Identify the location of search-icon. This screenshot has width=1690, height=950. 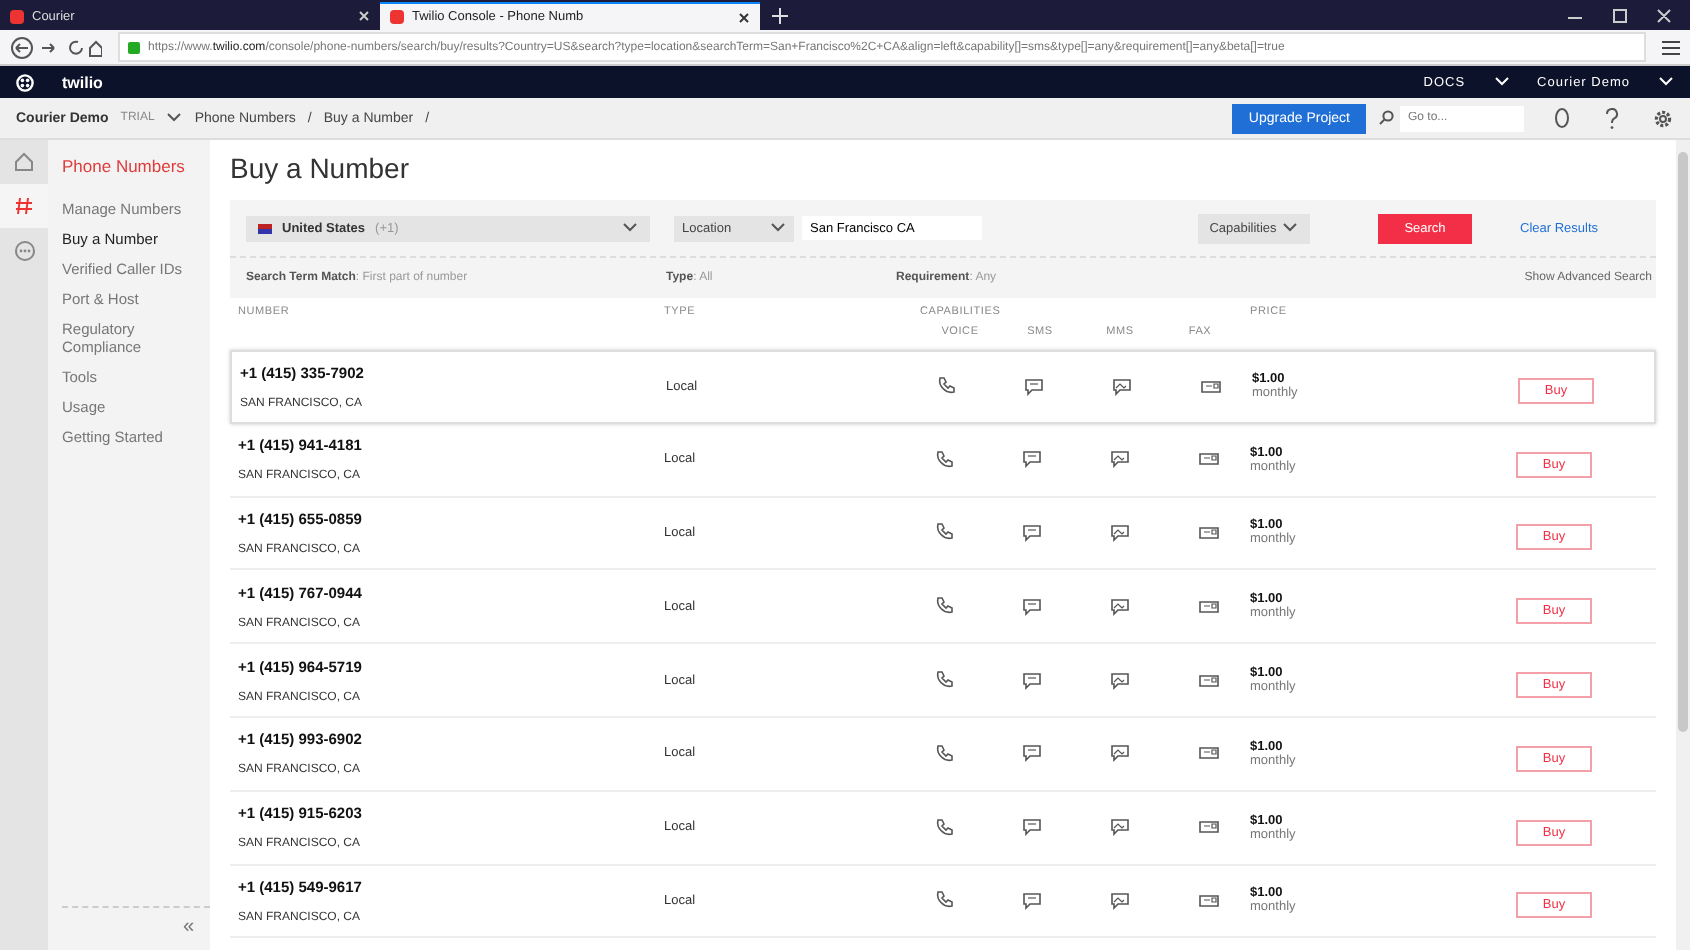
(1386, 118).